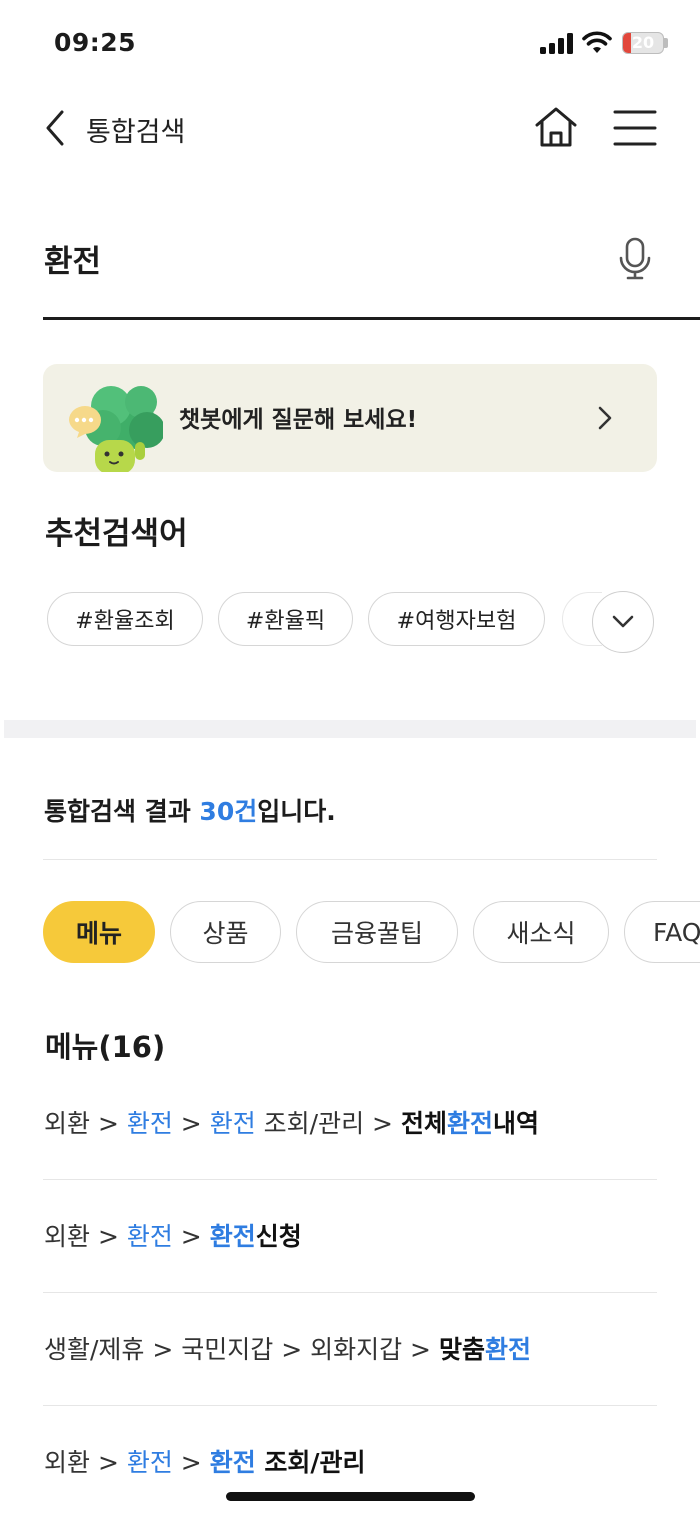 The width and height of the screenshot is (700, 1515). I want to click on battery-cap, so click(666, 43).